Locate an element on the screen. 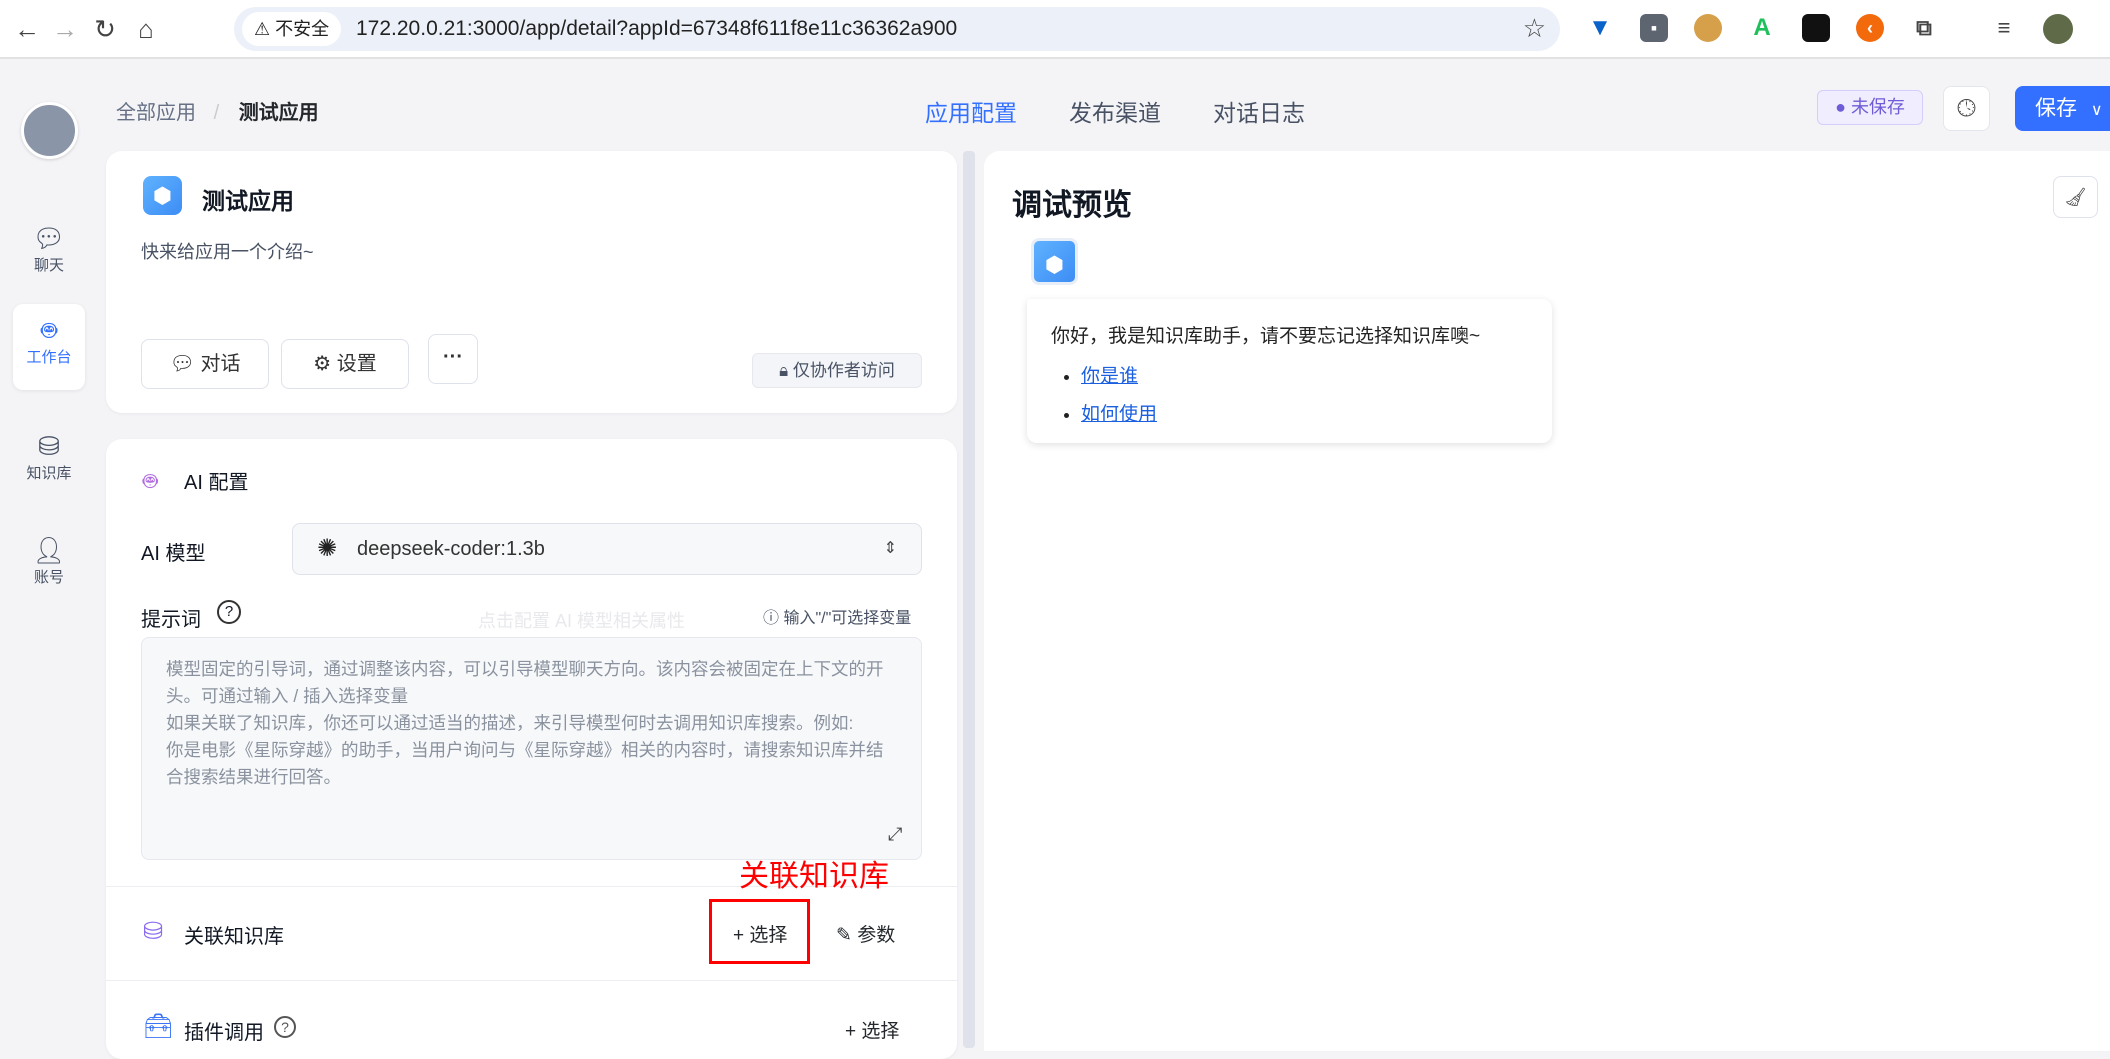 The width and height of the screenshot is (2110, 1059). openai-logo-icon: ✺ is located at coordinates (327, 548).